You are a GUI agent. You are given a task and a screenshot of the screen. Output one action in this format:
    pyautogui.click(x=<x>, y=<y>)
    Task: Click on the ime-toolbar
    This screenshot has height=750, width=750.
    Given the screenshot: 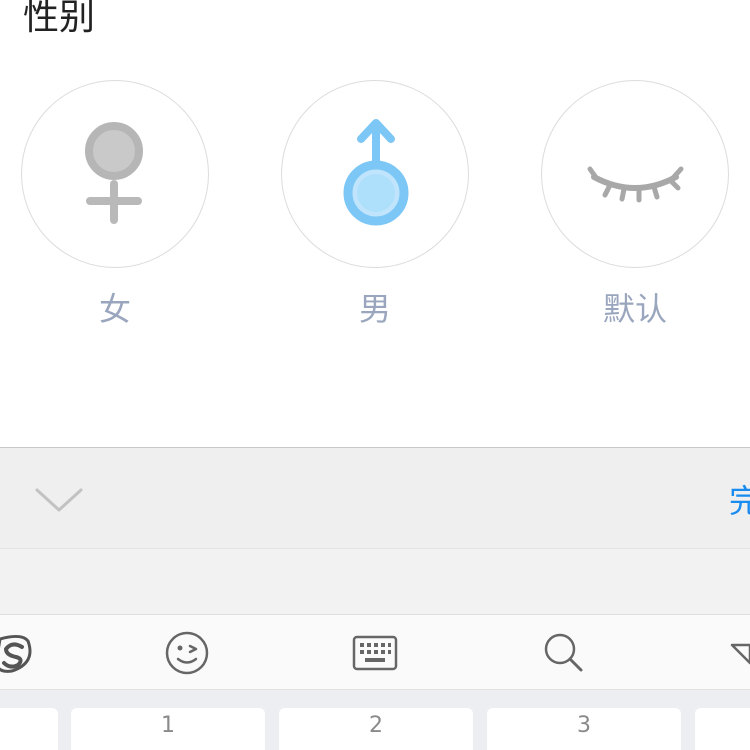 What is the action you would take?
    pyautogui.click(x=375, y=652)
    